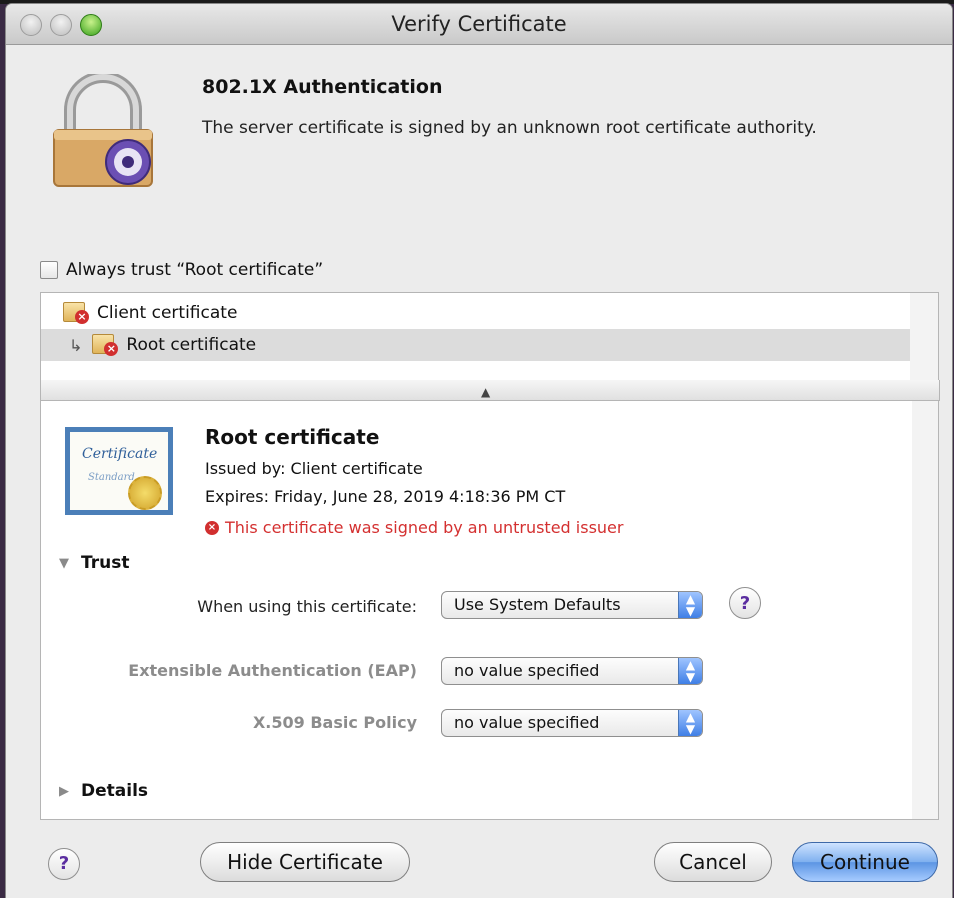 This screenshot has height=898, width=954. Describe the element at coordinates (67, 563) in the screenshot. I see `disclosure-expanded-icon: ▼` at that location.